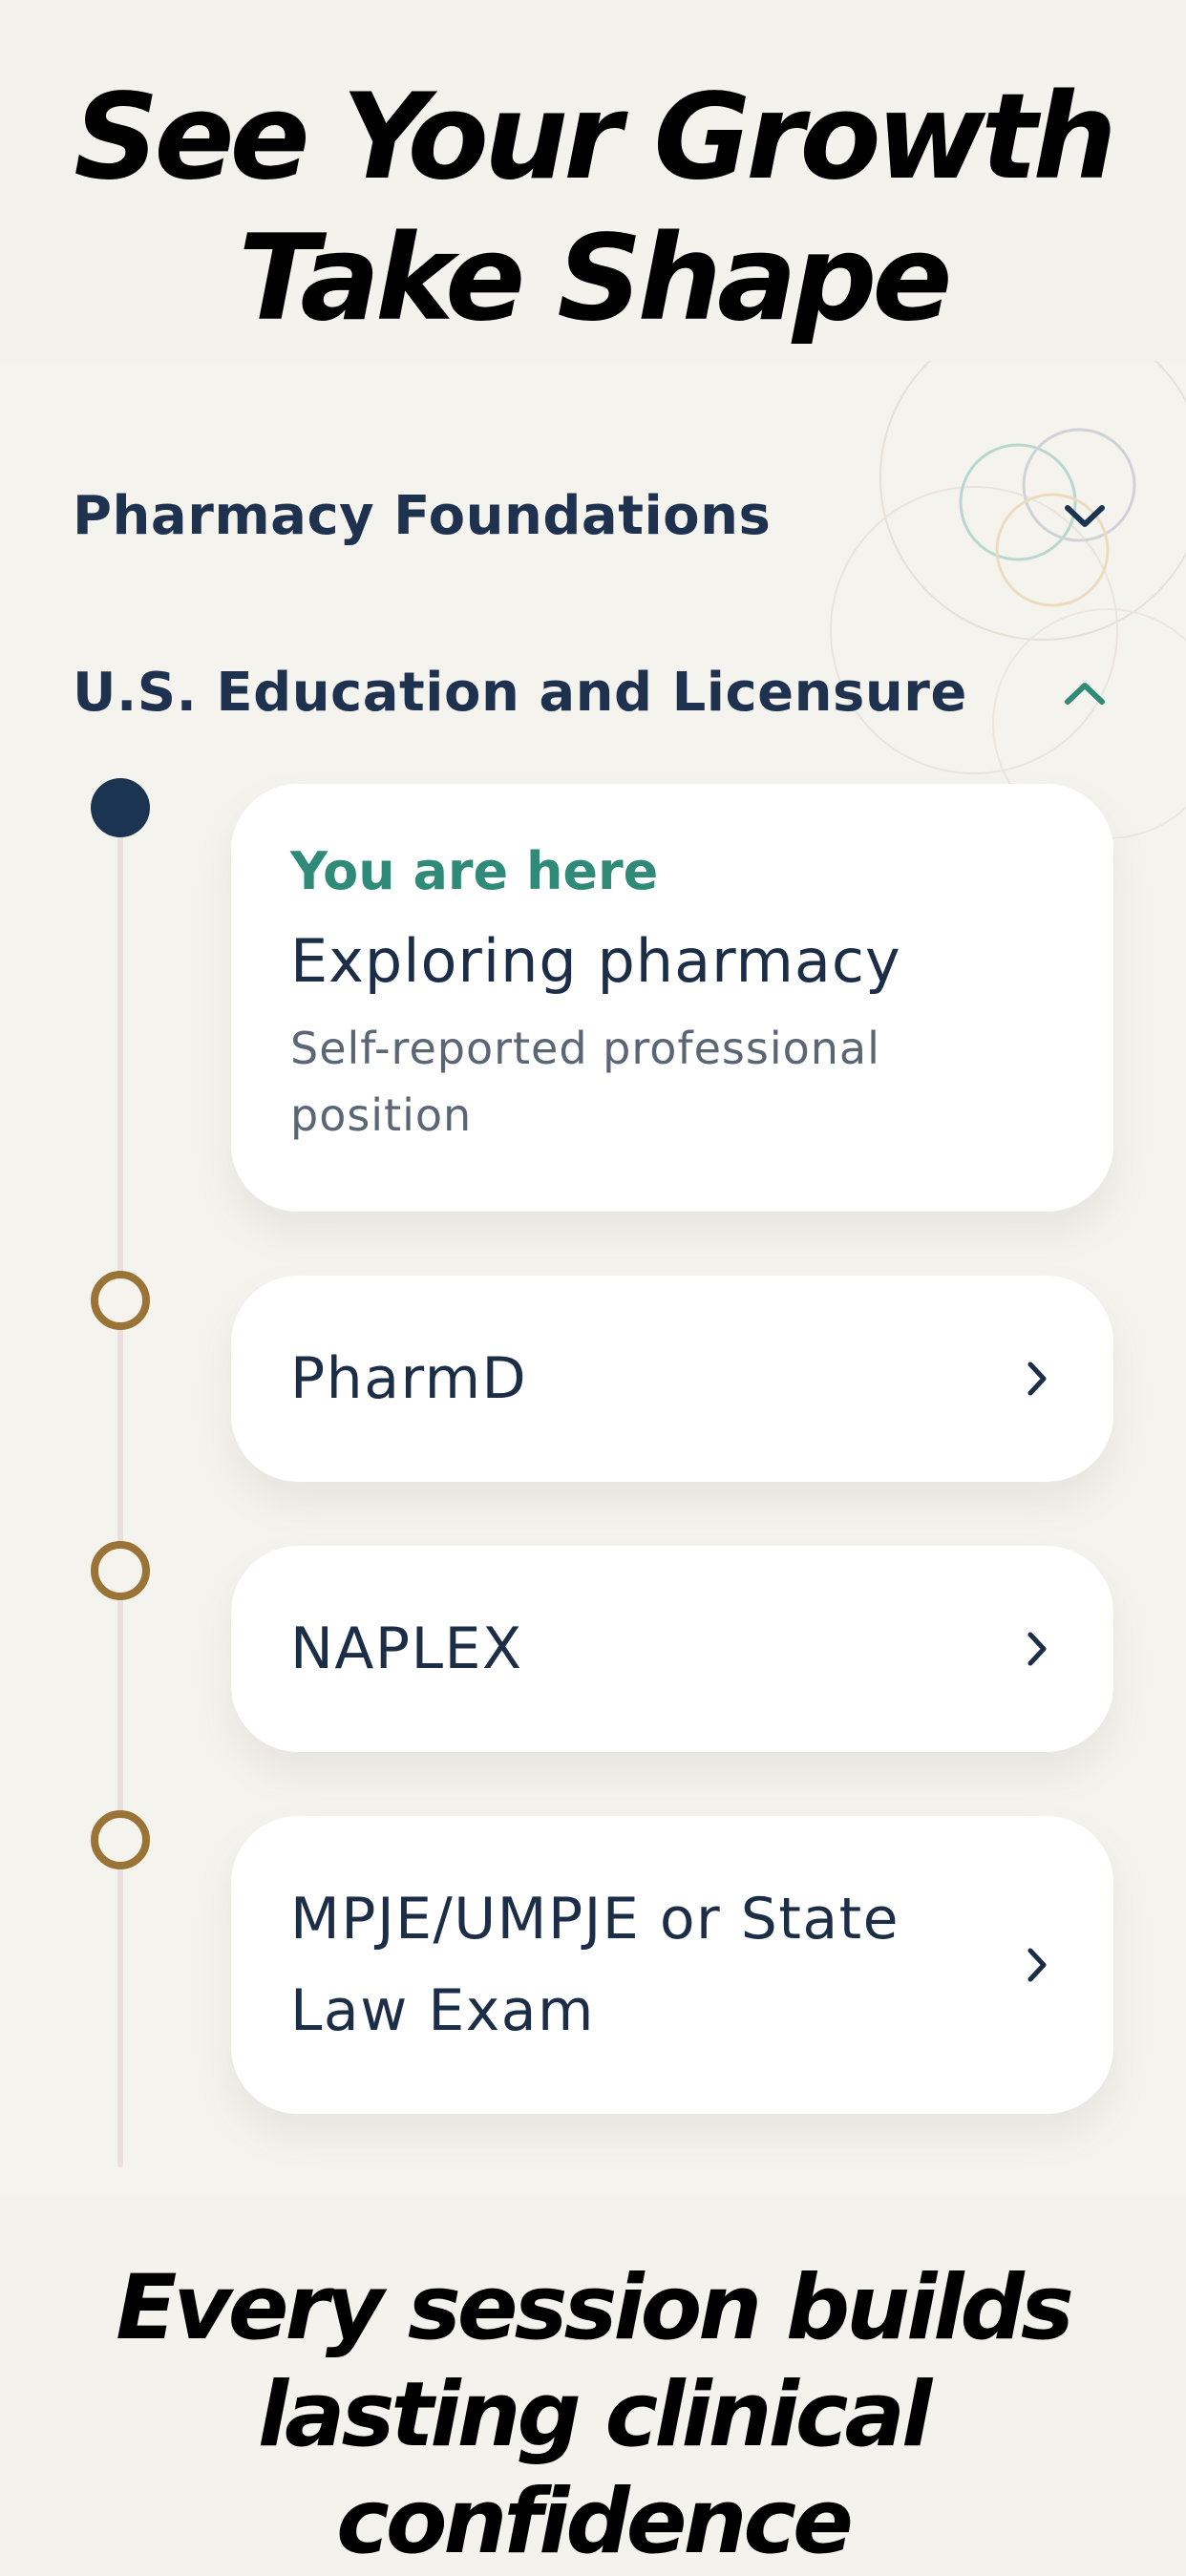 The image size is (1186, 2576). I want to click on chevron-down-icon, so click(1084, 516).